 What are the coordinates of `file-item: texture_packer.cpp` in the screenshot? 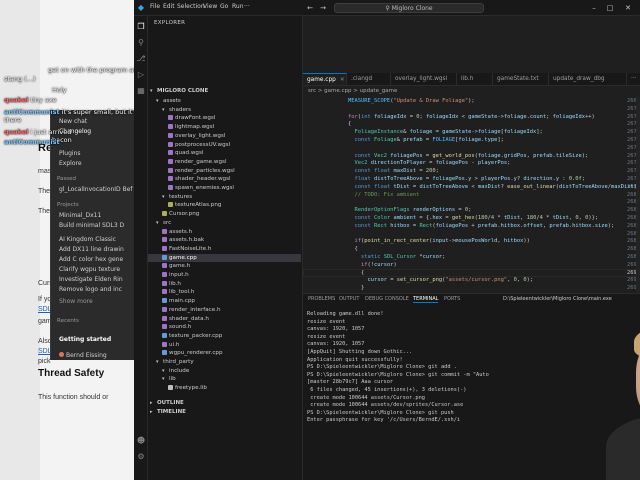 It's located at (224, 336).